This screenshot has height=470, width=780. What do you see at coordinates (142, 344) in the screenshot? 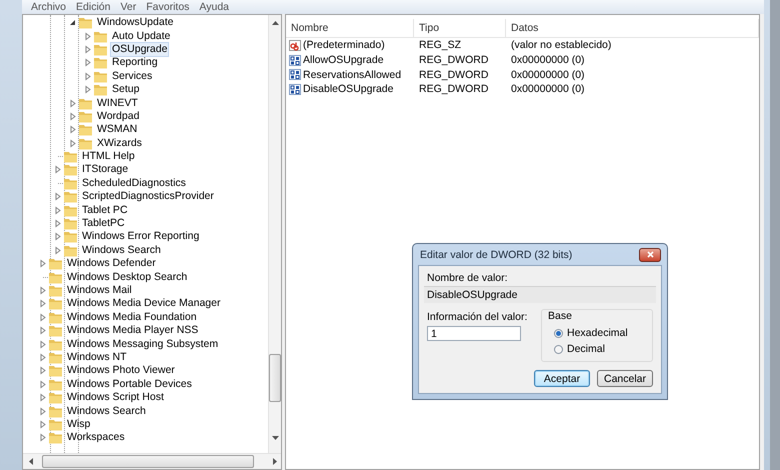
I see `tree-item: Windows Messaging Subsystem` at bounding box center [142, 344].